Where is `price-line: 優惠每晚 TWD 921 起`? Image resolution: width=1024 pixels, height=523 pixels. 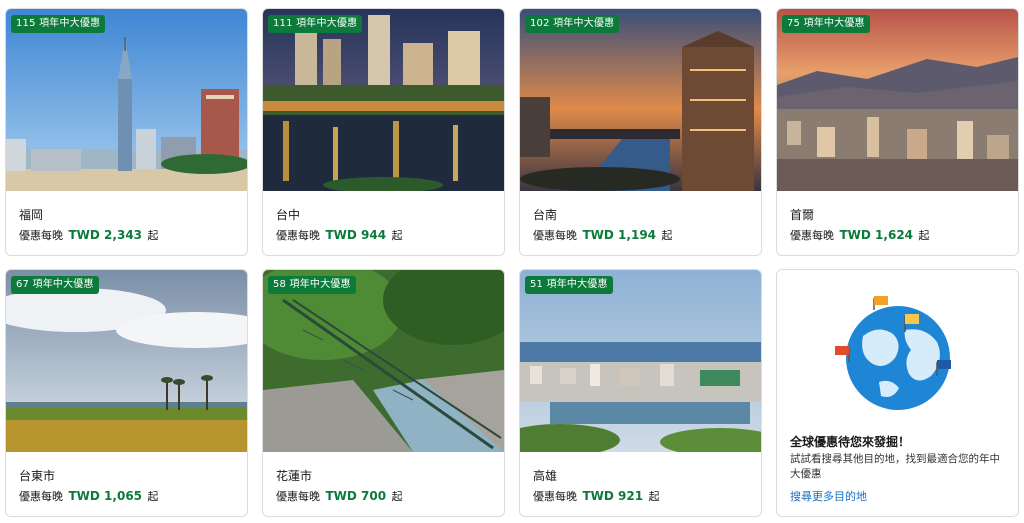 price-line: 優惠每晚 TWD 921 起 is located at coordinates (596, 496).